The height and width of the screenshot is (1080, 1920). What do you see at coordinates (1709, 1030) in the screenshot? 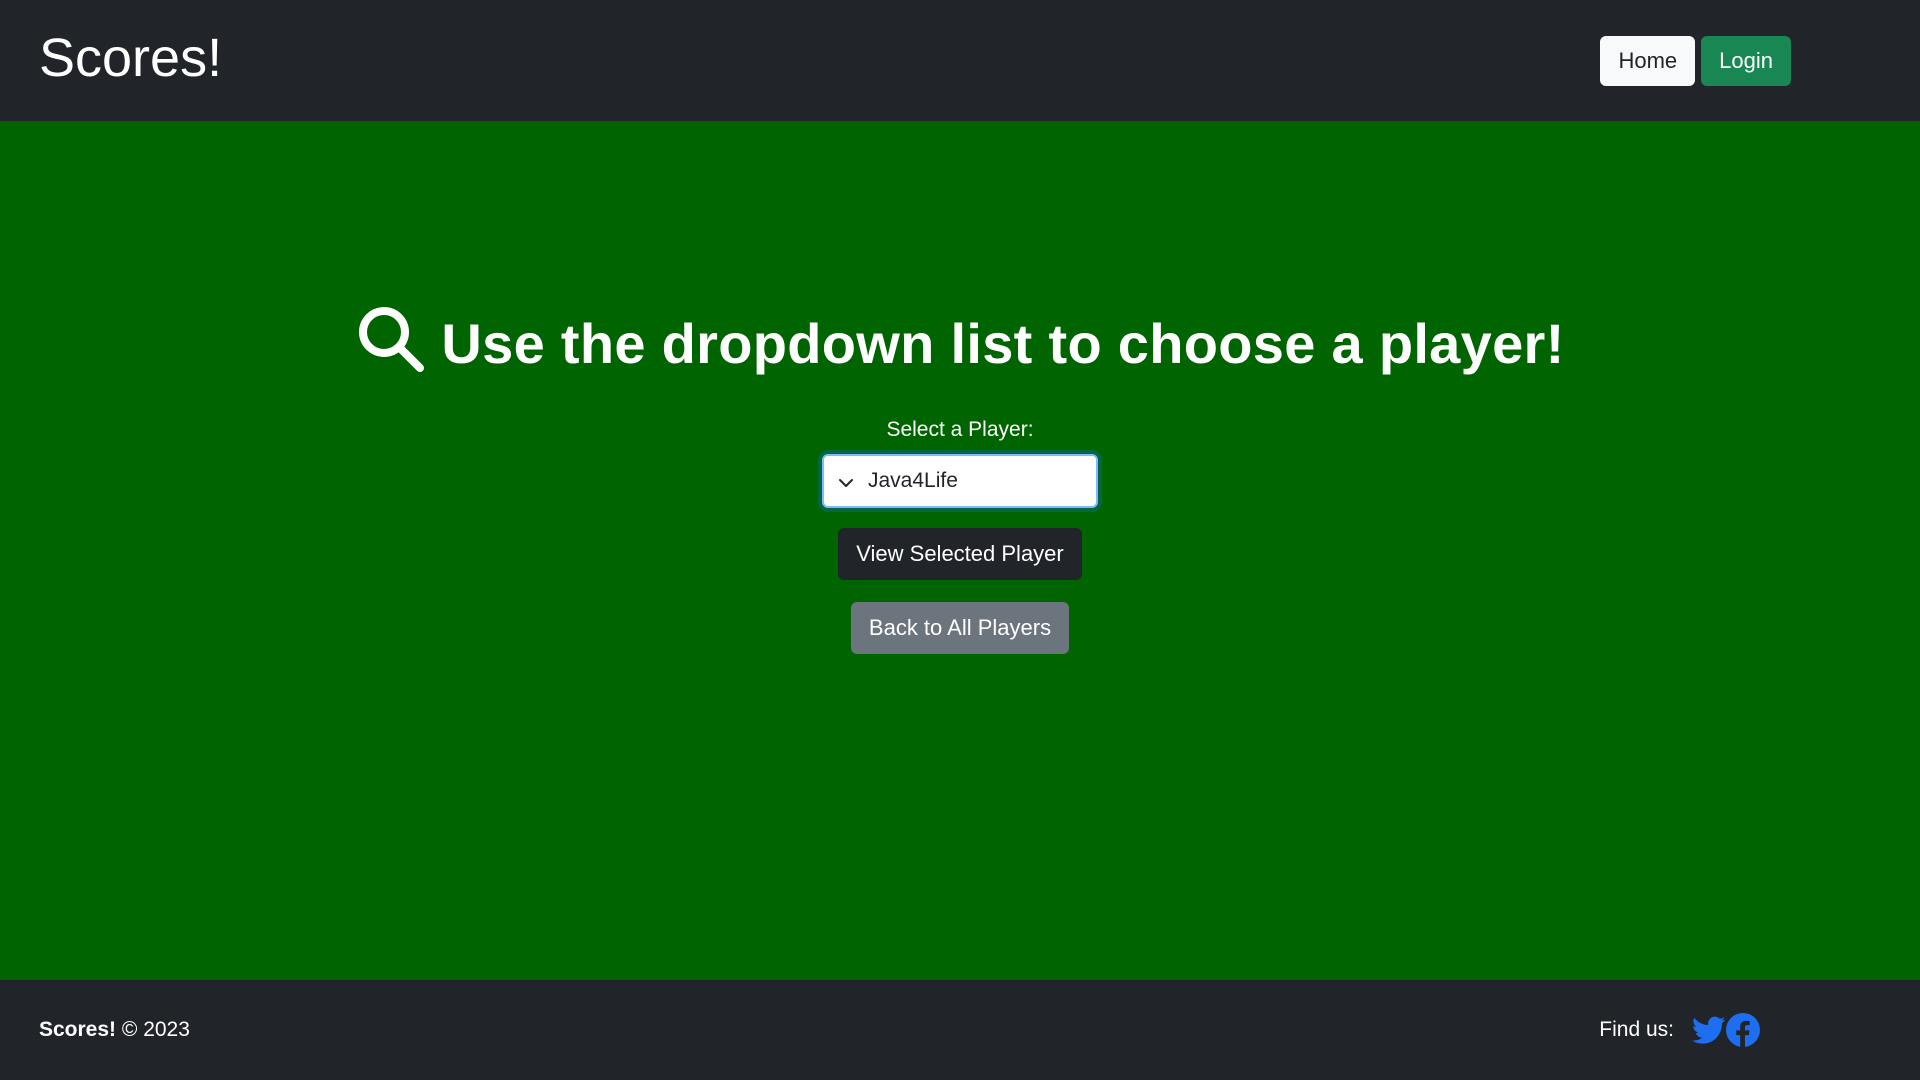
I see `twitter-icon` at bounding box center [1709, 1030].